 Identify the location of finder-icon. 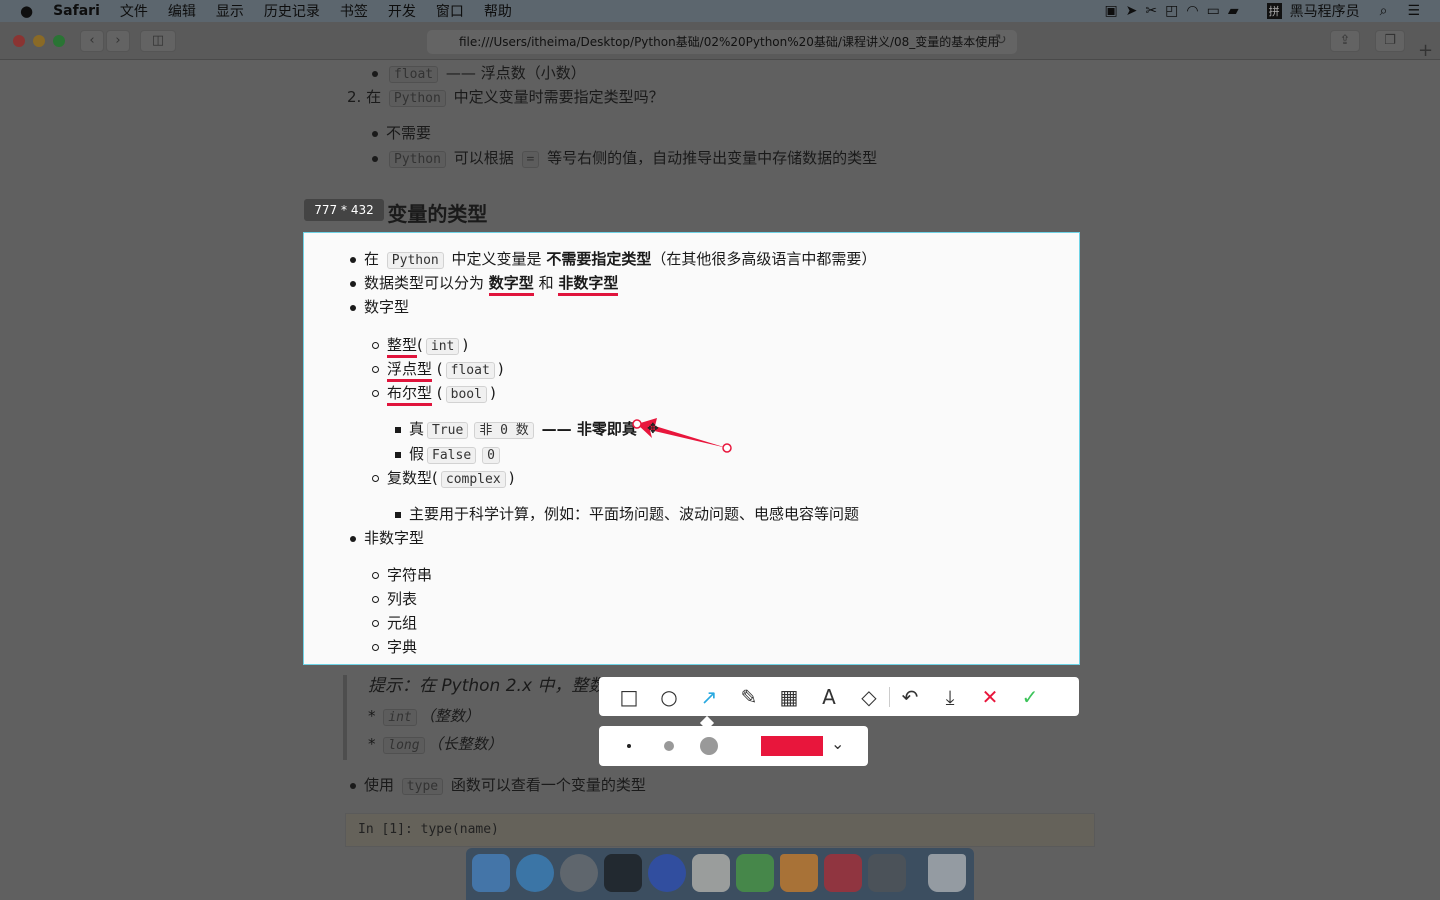
(491, 873).